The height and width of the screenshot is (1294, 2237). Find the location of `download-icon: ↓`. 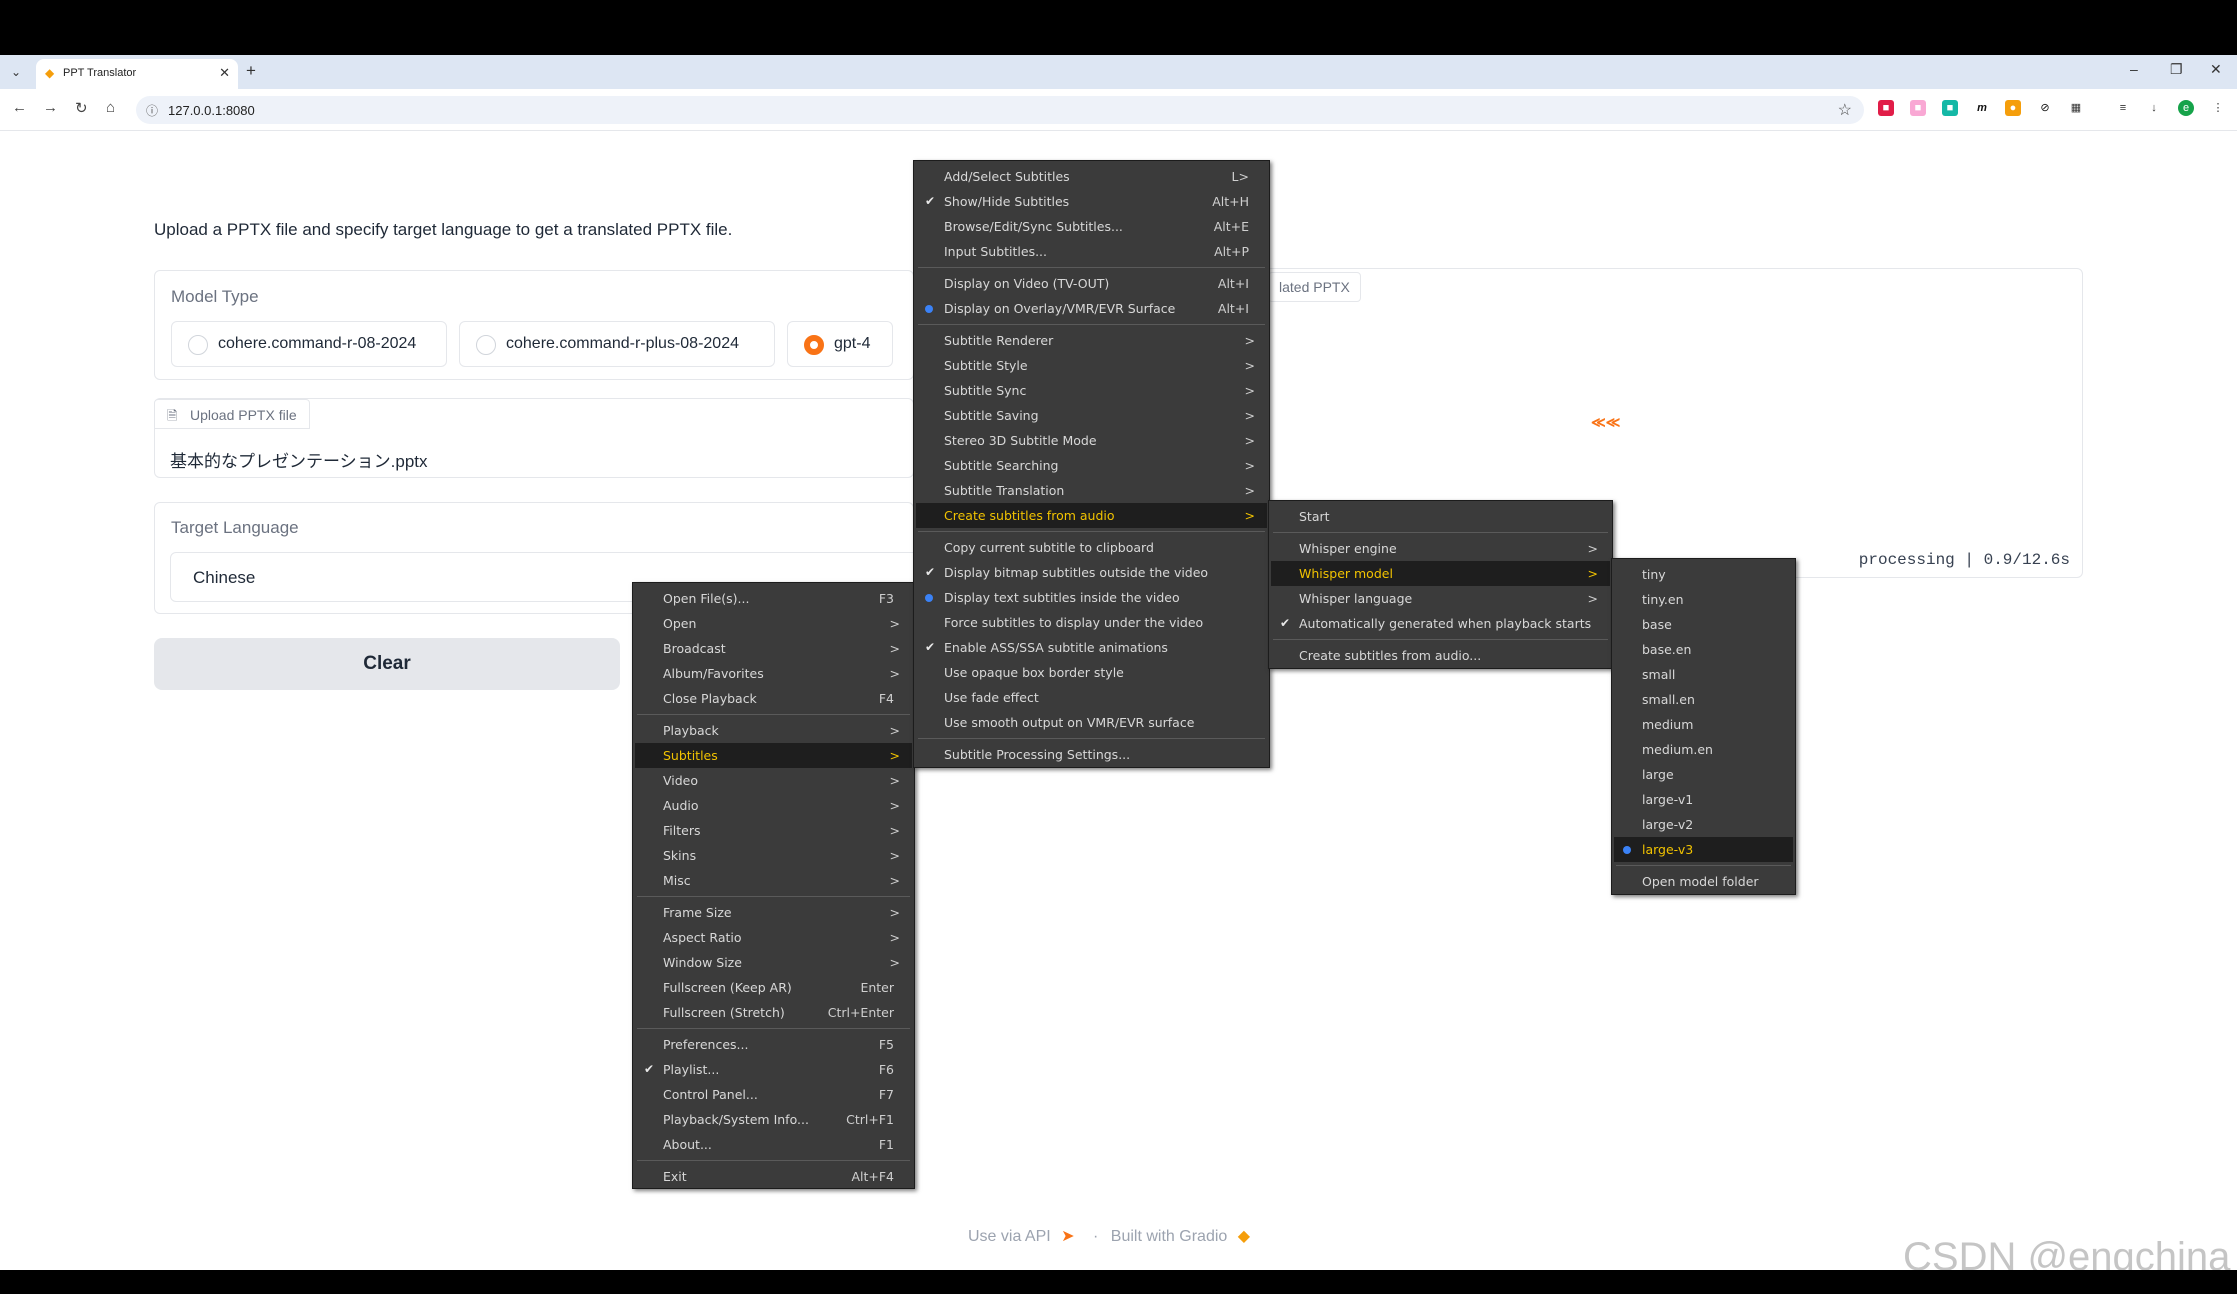

download-icon: ↓ is located at coordinates (2154, 108).